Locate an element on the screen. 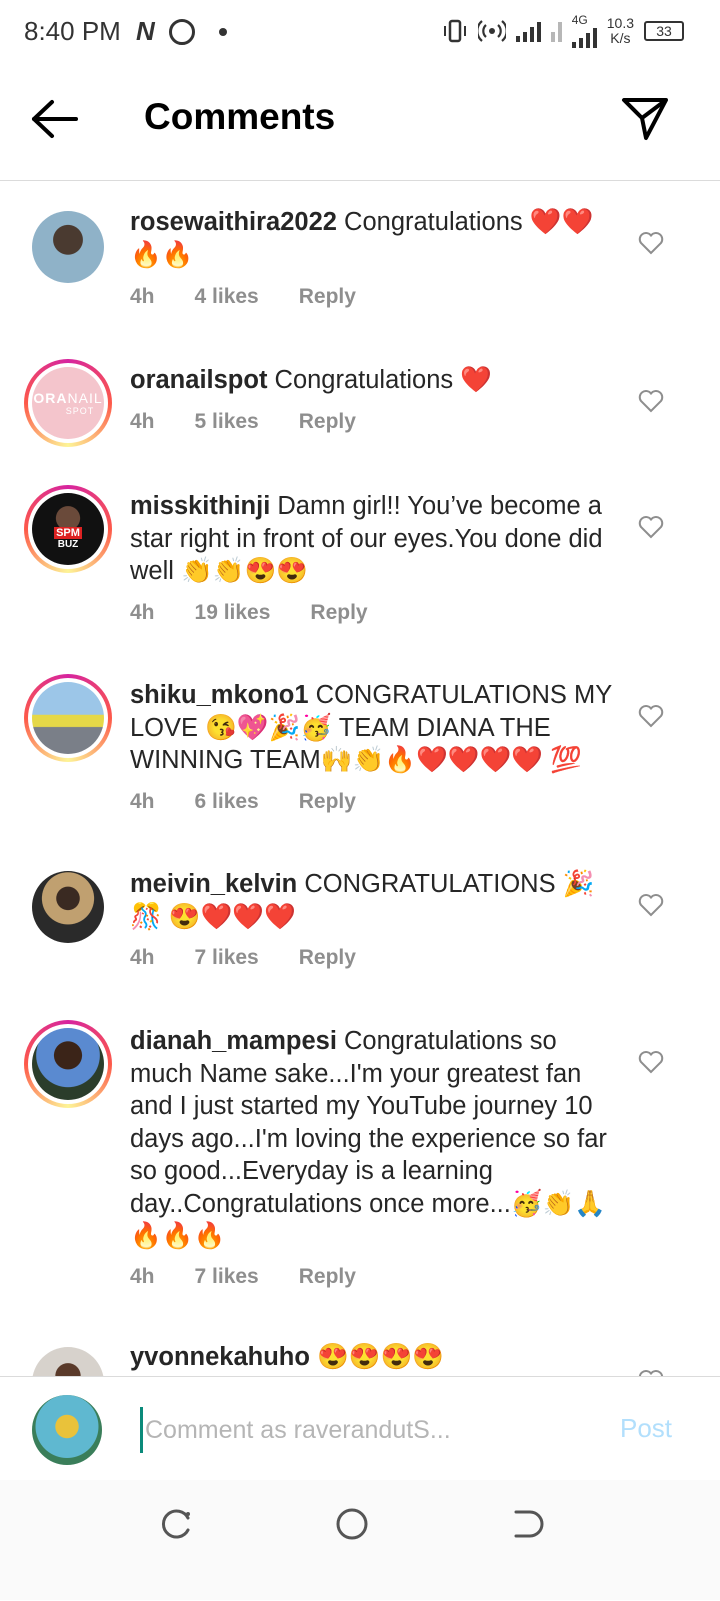  more-notifications-icon is located at coordinates (222, 31).